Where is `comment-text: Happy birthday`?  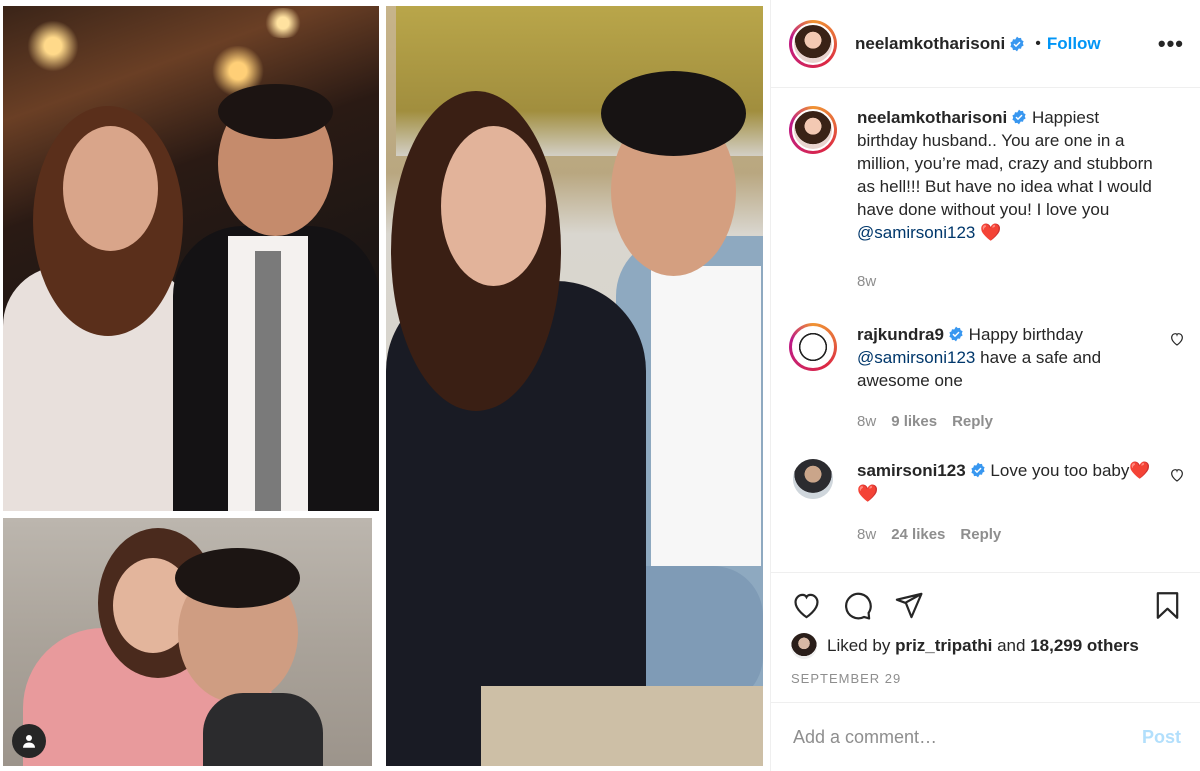 comment-text: Happy birthday is located at coordinates (1026, 334).